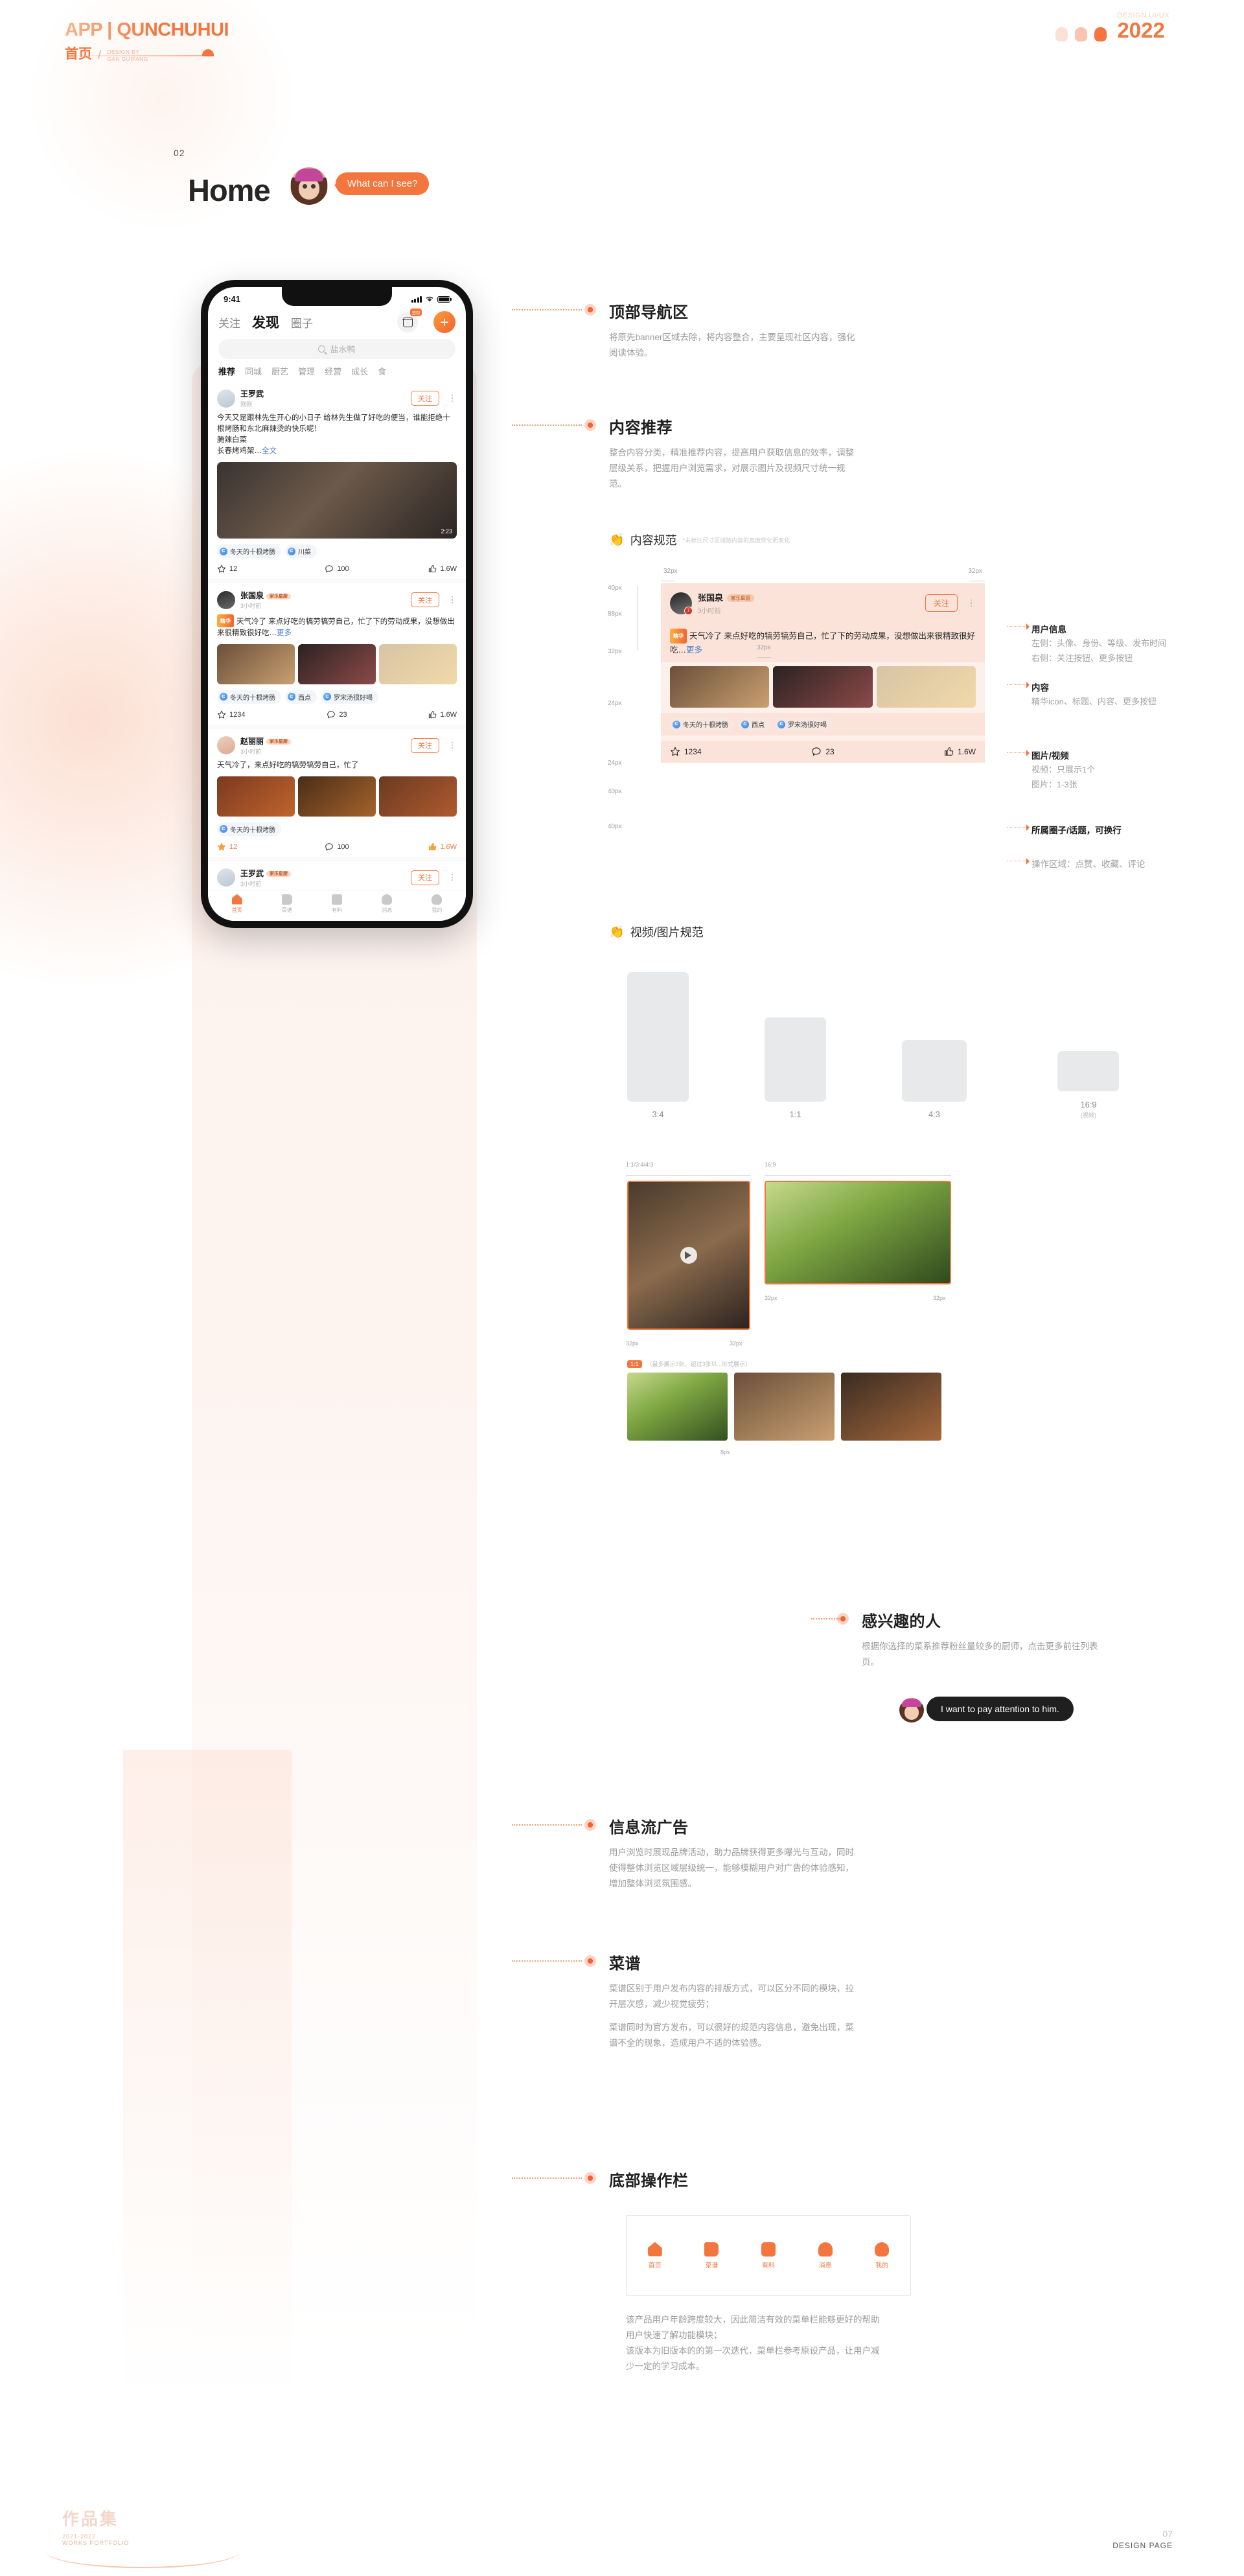 The image size is (1244, 2576). I want to click on ratio-note-16-9: (视频), so click(1088, 1116).